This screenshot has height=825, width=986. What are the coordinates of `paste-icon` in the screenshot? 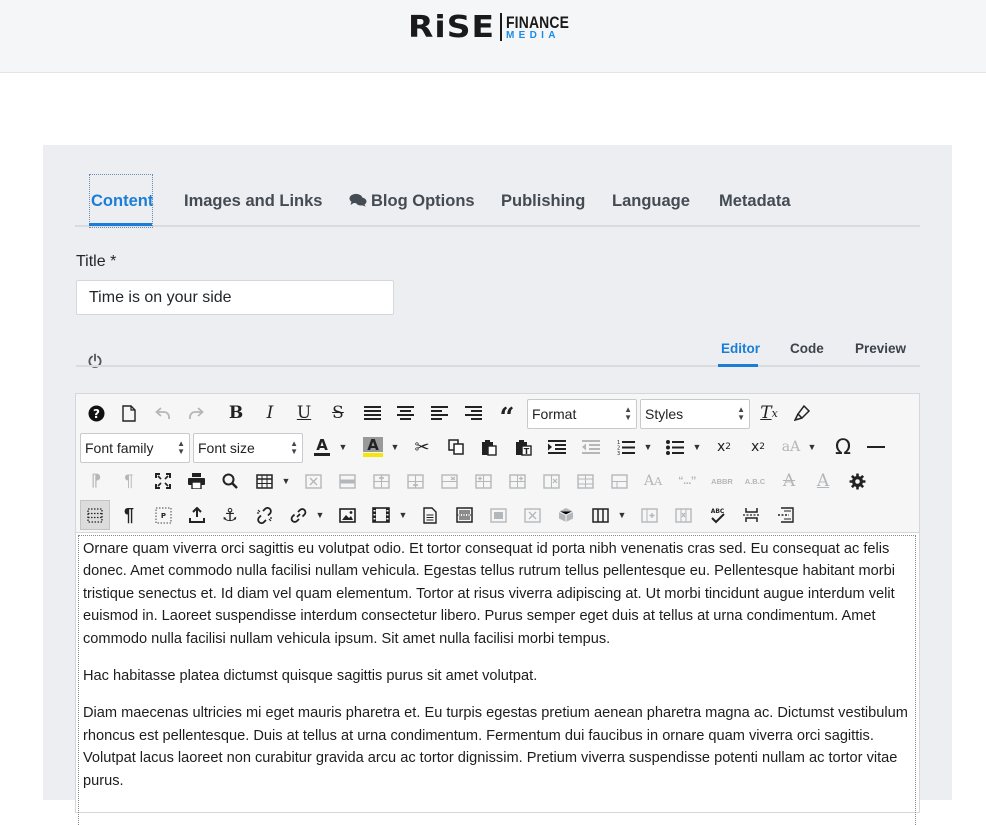 It's located at (489, 447).